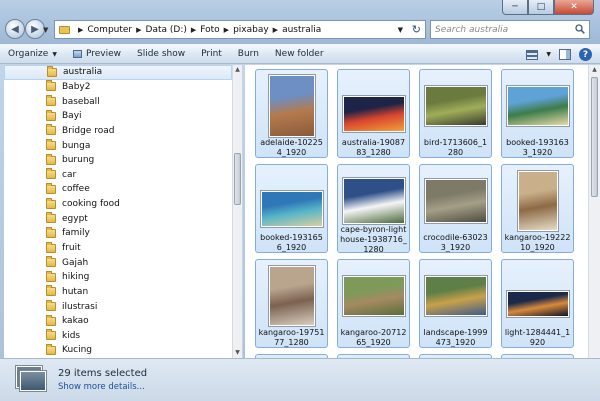 The width and height of the screenshot is (600, 401). I want to click on burn-label: Burn, so click(248, 54).